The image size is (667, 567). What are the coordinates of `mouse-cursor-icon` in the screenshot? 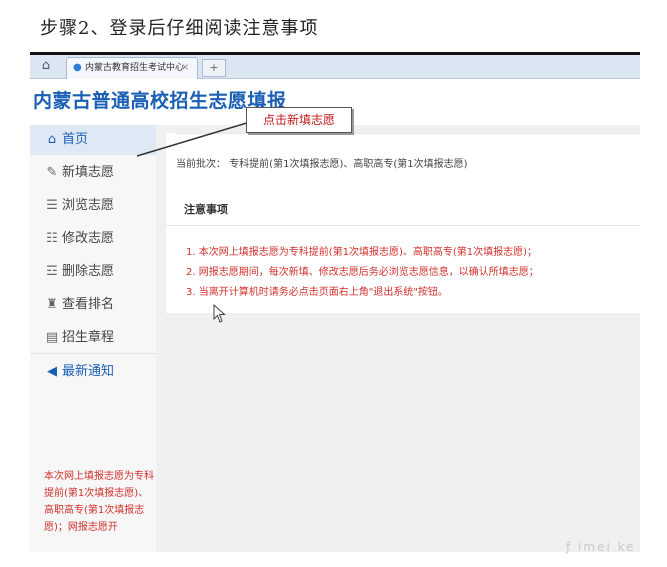 It's located at (219, 313).